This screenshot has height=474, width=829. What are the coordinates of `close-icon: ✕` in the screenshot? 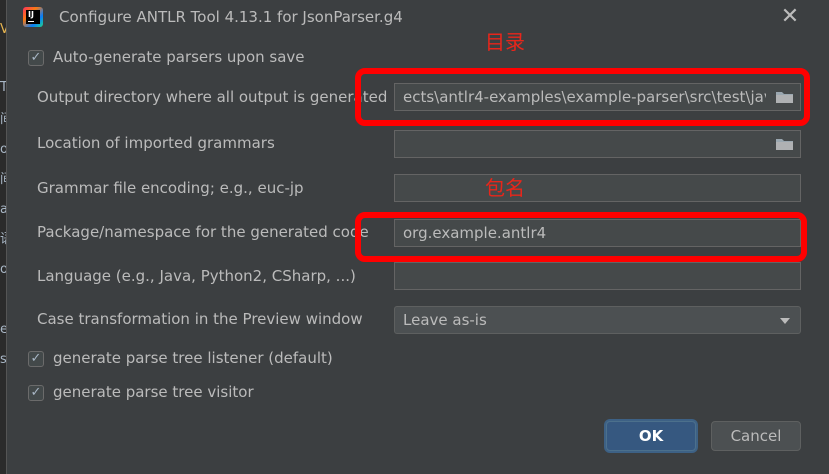 It's located at (790, 17).